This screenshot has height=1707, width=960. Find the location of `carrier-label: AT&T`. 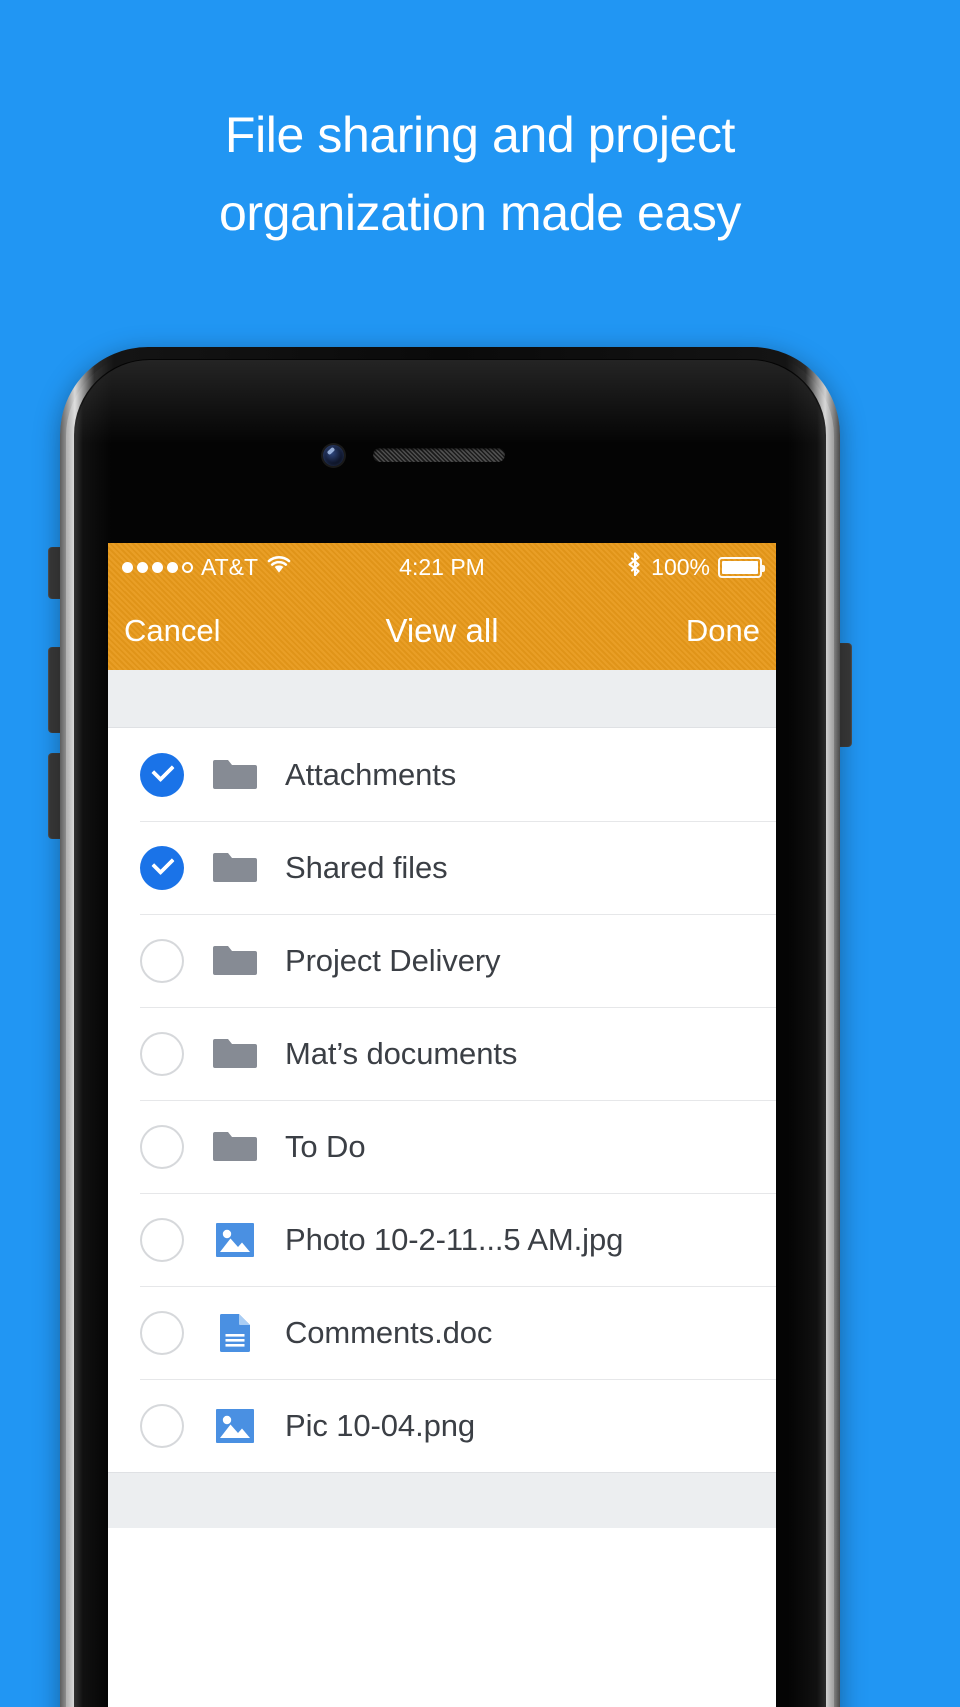

carrier-label: AT&T is located at coordinates (230, 566).